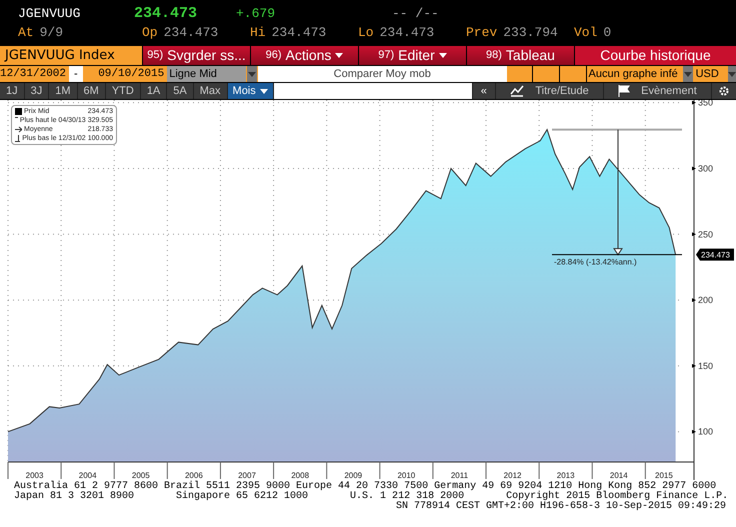 This screenshot has height=527, width=736. Describe the element at coordinates (17, 138) in the screenshot. I see `low-marker-icon` at that location.